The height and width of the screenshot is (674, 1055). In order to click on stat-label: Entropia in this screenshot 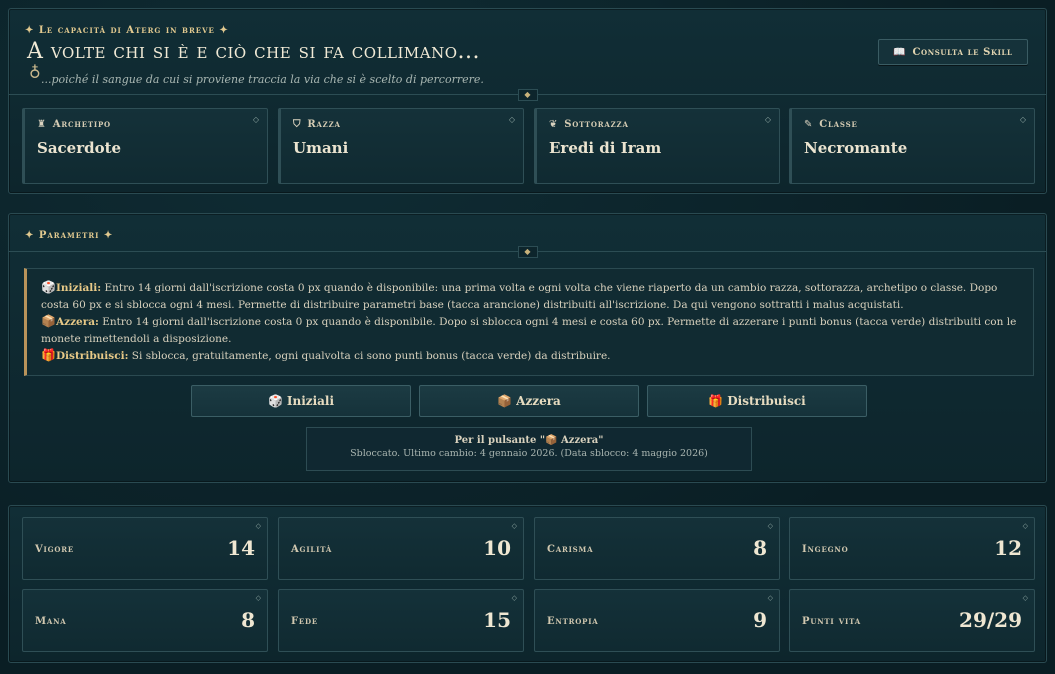, I will do `click(573, 621)`.